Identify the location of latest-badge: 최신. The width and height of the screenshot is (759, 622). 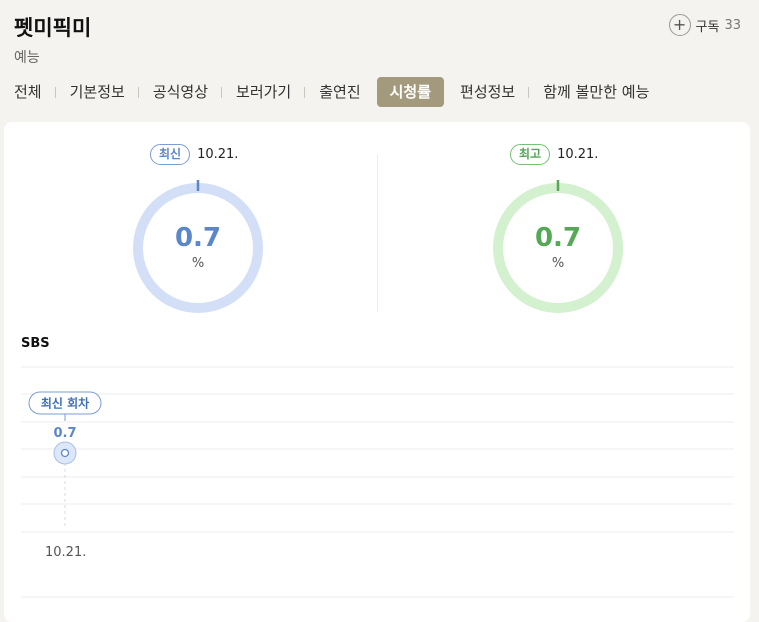
(170, 154).